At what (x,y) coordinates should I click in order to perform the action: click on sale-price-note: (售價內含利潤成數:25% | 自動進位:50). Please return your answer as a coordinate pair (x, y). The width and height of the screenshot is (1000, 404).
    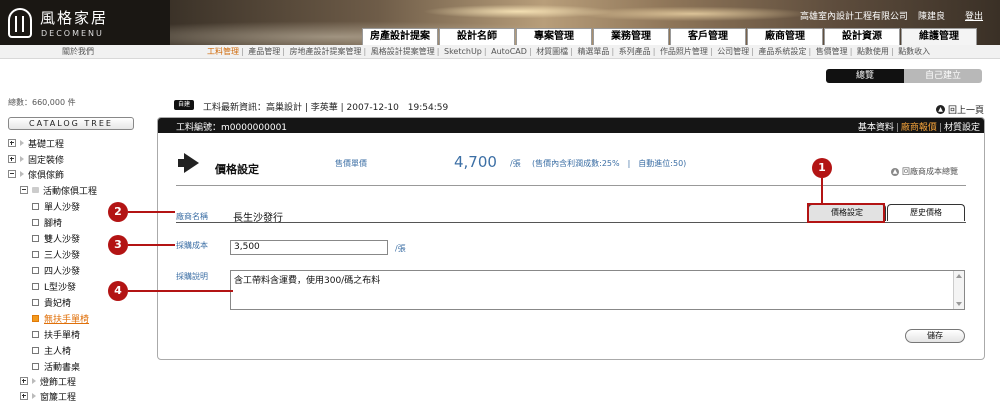
    Looking at the image, I should click on (609, 163).